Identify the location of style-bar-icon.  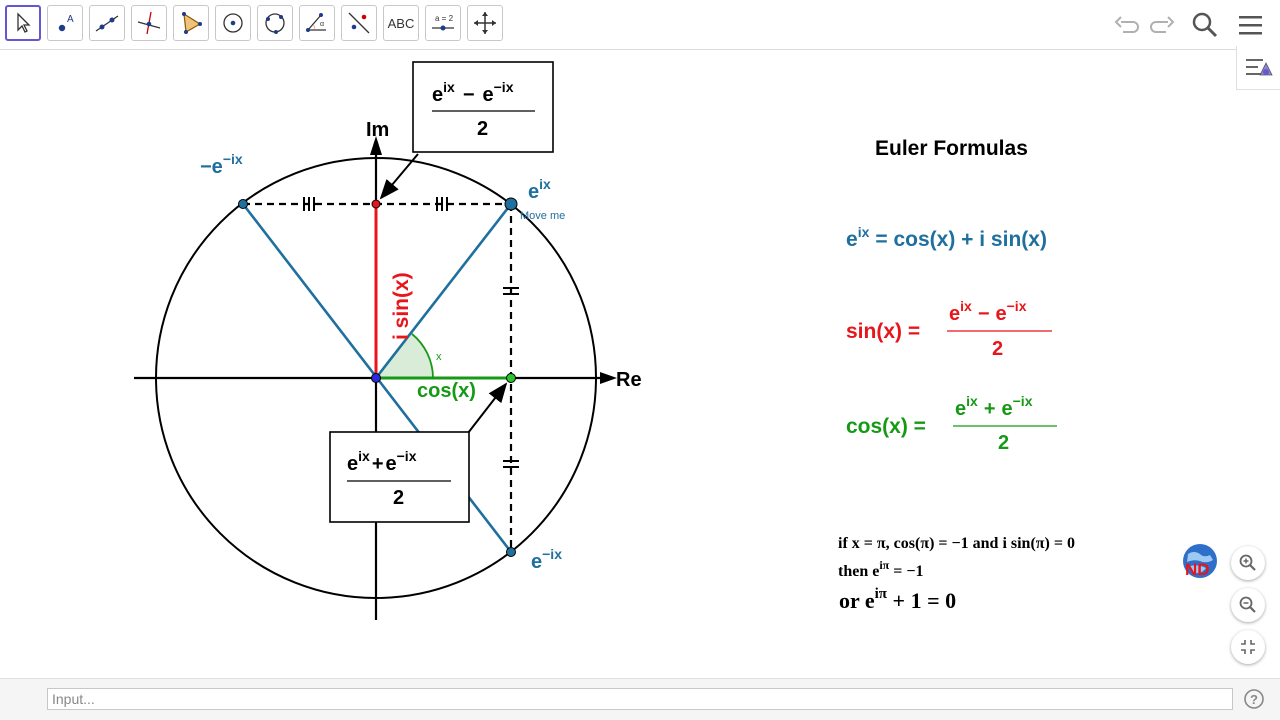
(1259, 66).